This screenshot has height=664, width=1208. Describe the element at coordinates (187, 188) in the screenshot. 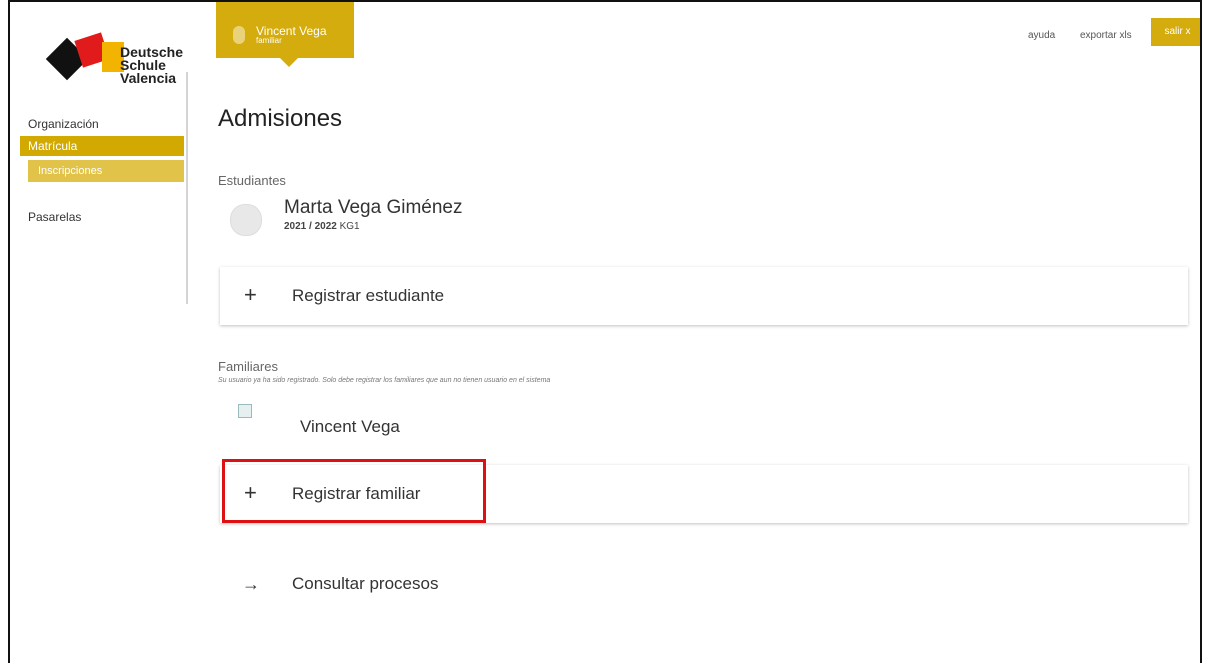

I see `sidebar-divider` at that location.